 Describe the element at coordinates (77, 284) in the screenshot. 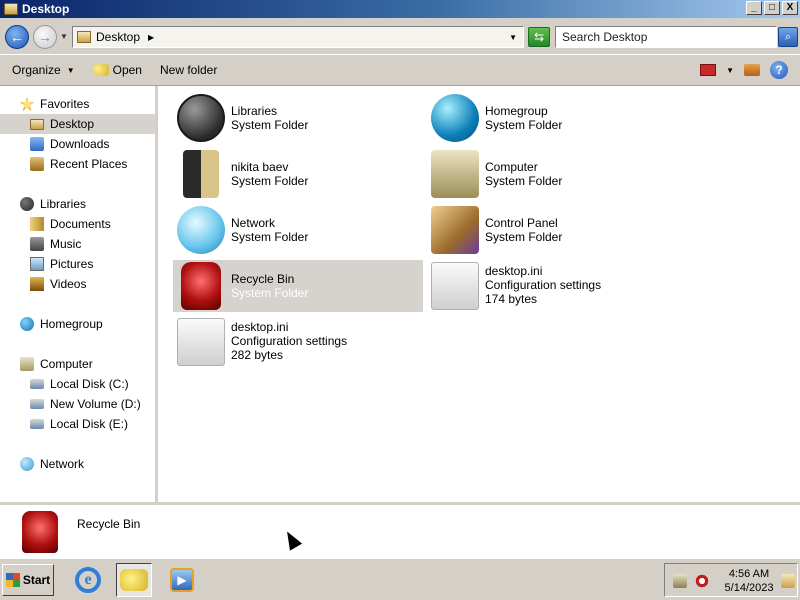

I see `sidebar-item-videos: Videos` at that location.